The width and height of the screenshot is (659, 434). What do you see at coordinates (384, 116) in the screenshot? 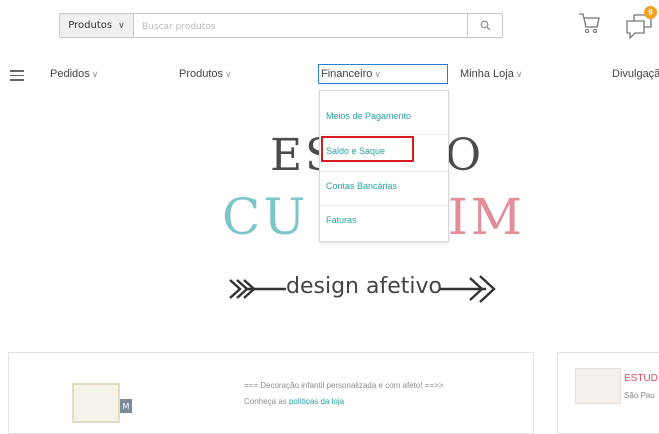
I see `menu-item-meios-de-pagamento: Meios de Pagamento` at bounding box center [384, 116].